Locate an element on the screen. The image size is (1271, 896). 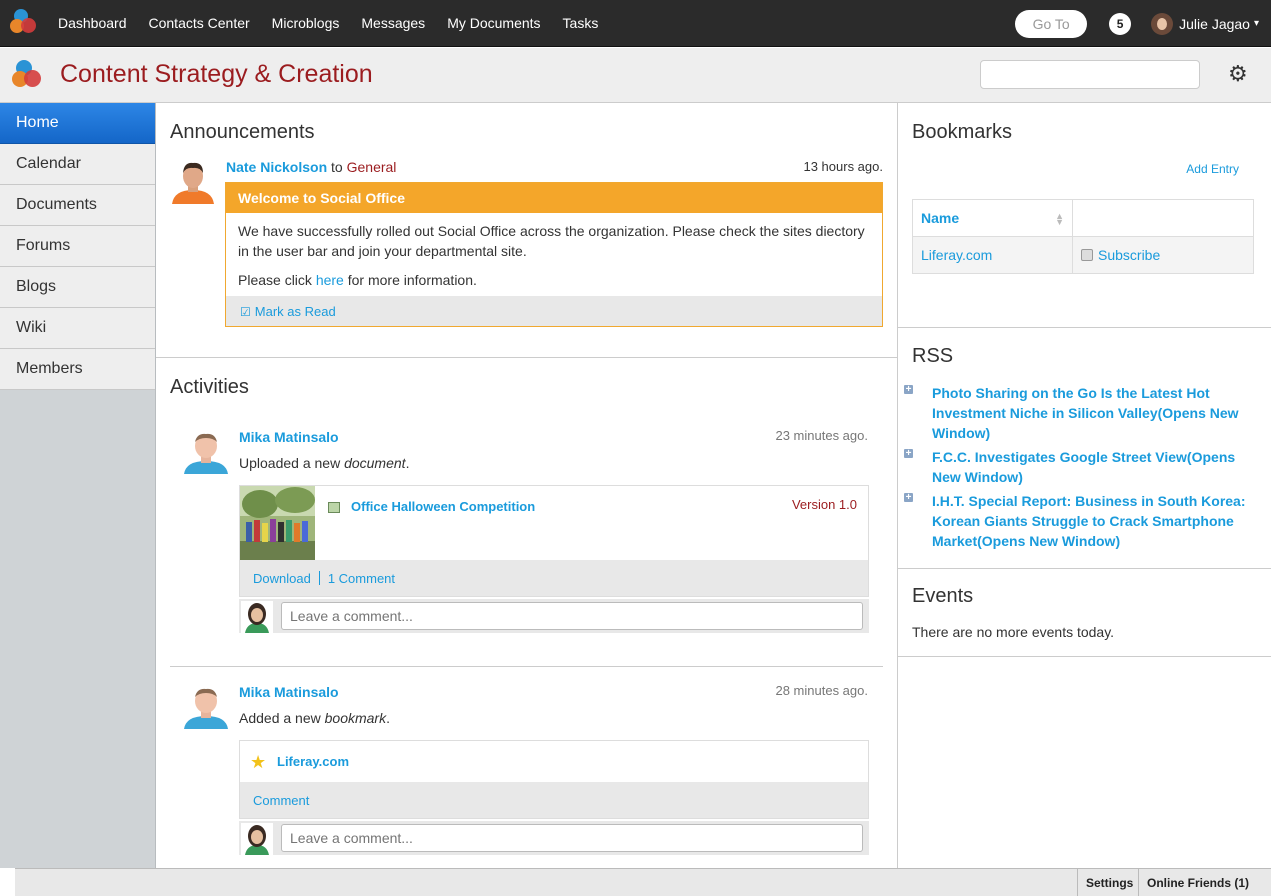
add-entry-link: Add Entry is located at coordinates (1212, 169).